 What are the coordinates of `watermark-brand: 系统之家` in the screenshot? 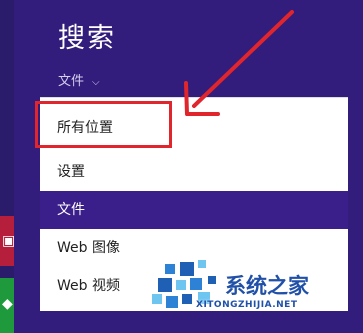 It's located at (267, 286).